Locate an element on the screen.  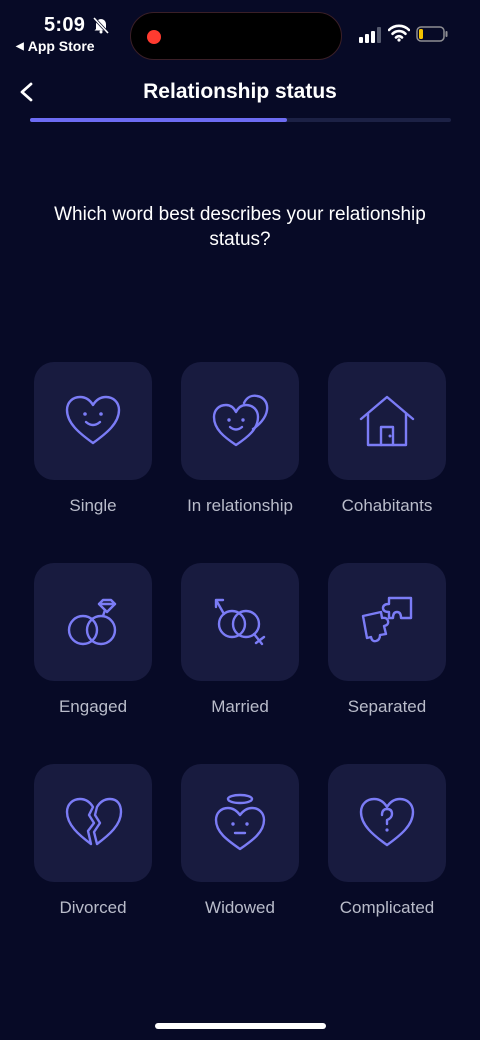
gender-rings-icon is located at coordinates (240, 622).